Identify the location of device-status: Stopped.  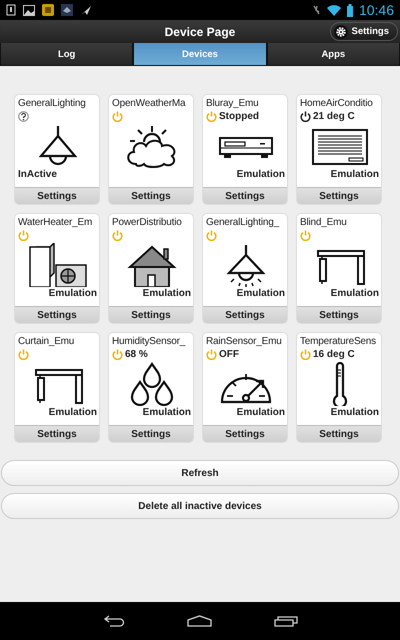
(239, 116).